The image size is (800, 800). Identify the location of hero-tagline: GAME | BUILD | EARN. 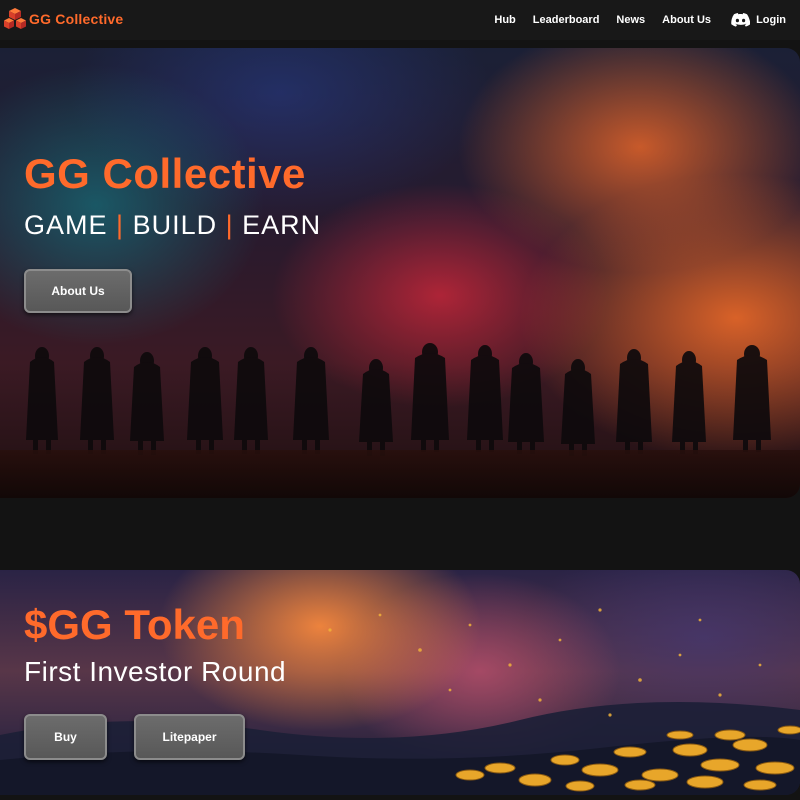
(172, 225).